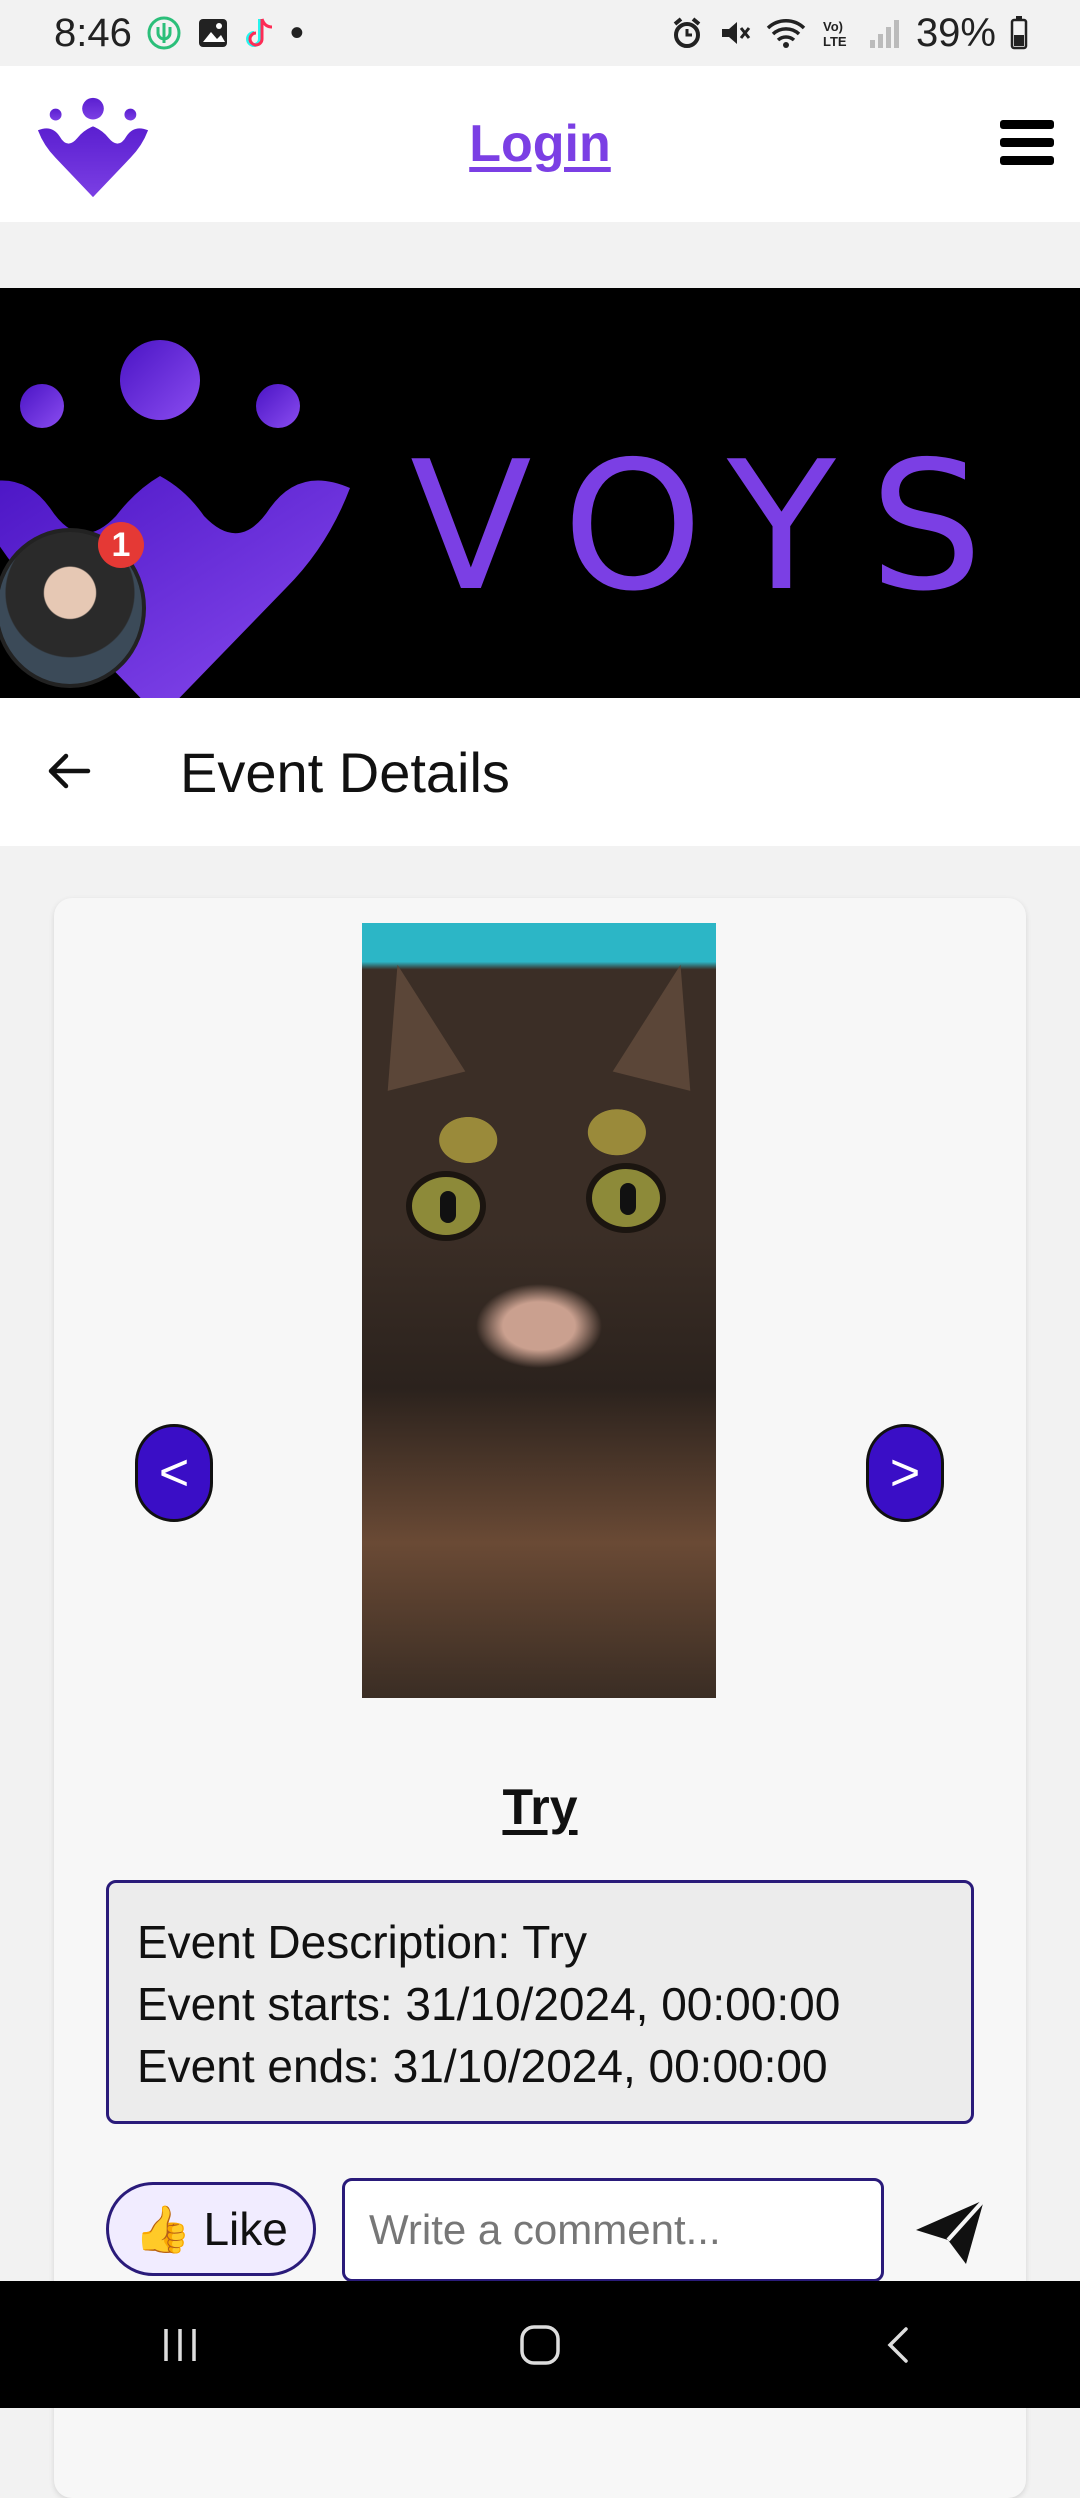 Image resolution: width=1080 pixels, height=2498 pixels. Describe the element at coordinates (713, 526) in the screenshot. I see `banner-wordmark: VOYS` at that location.